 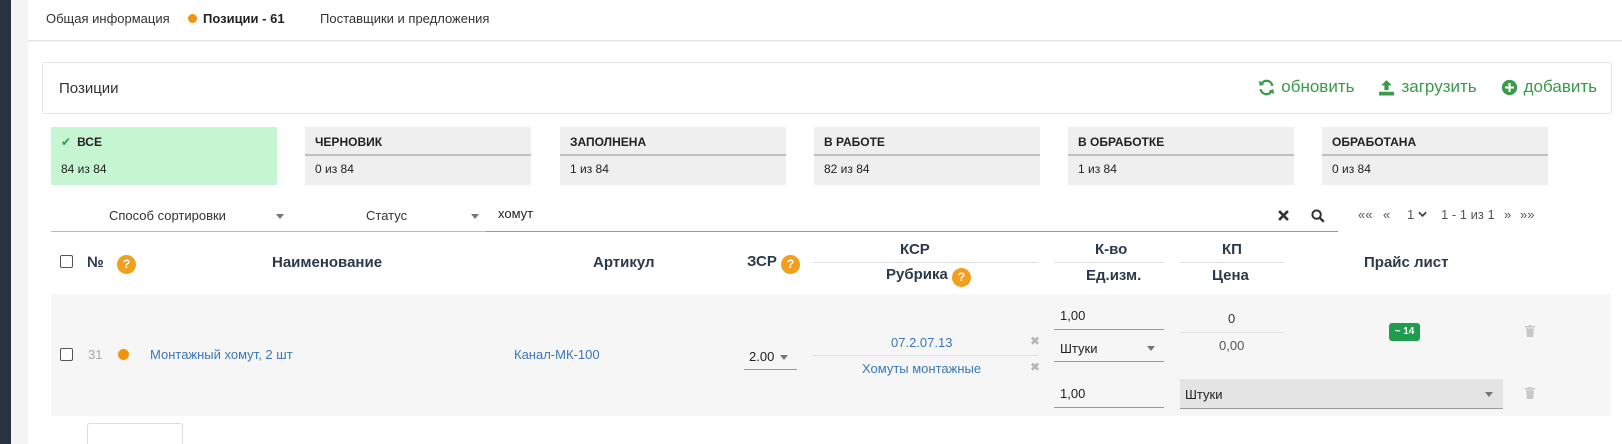 I want to click on search-icon, so click(x=1318, y=216).